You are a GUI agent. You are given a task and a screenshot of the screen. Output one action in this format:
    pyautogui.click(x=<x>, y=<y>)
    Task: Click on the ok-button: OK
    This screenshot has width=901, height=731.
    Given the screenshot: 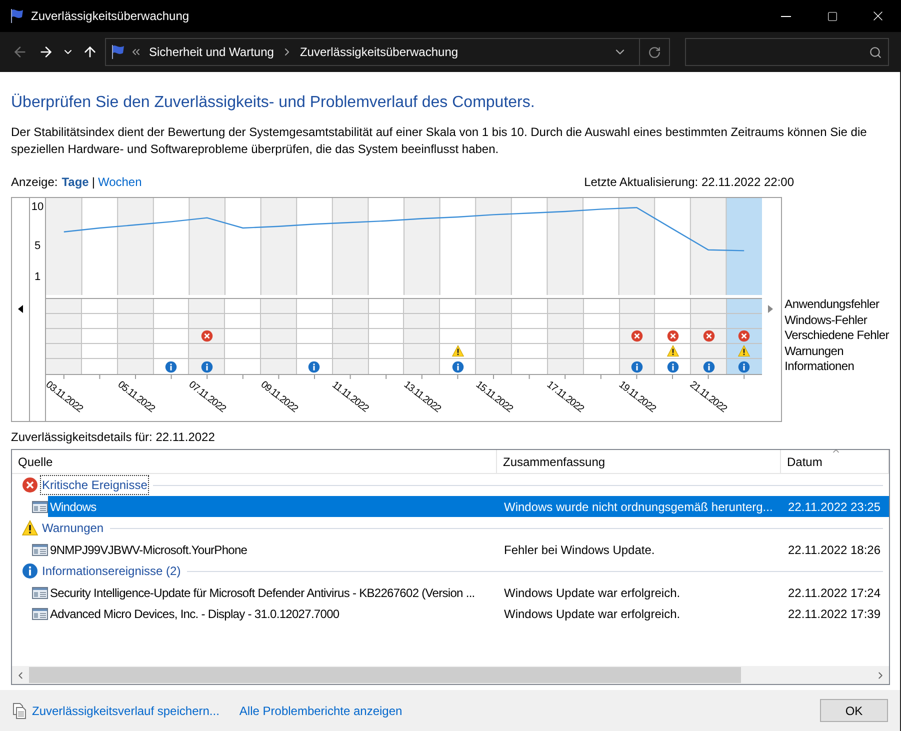 What is the action you would take?
    pyautogui.click(x=854, y=710)
    